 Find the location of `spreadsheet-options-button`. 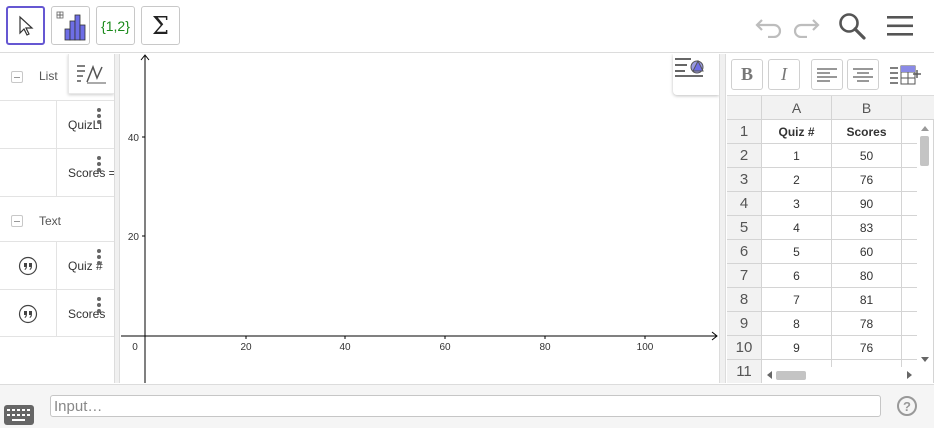

spreadsheet-options-button is located at coordinates (905, 74).